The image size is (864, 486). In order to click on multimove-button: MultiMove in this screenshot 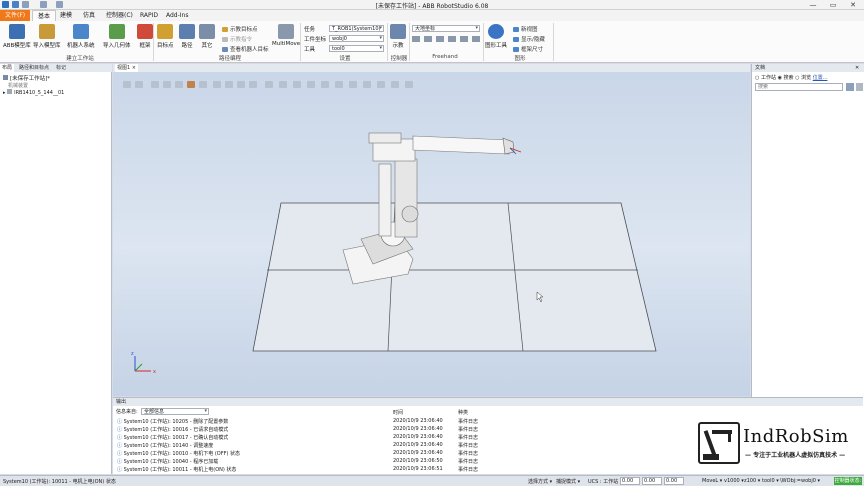, I will do `click(286, 35)`.